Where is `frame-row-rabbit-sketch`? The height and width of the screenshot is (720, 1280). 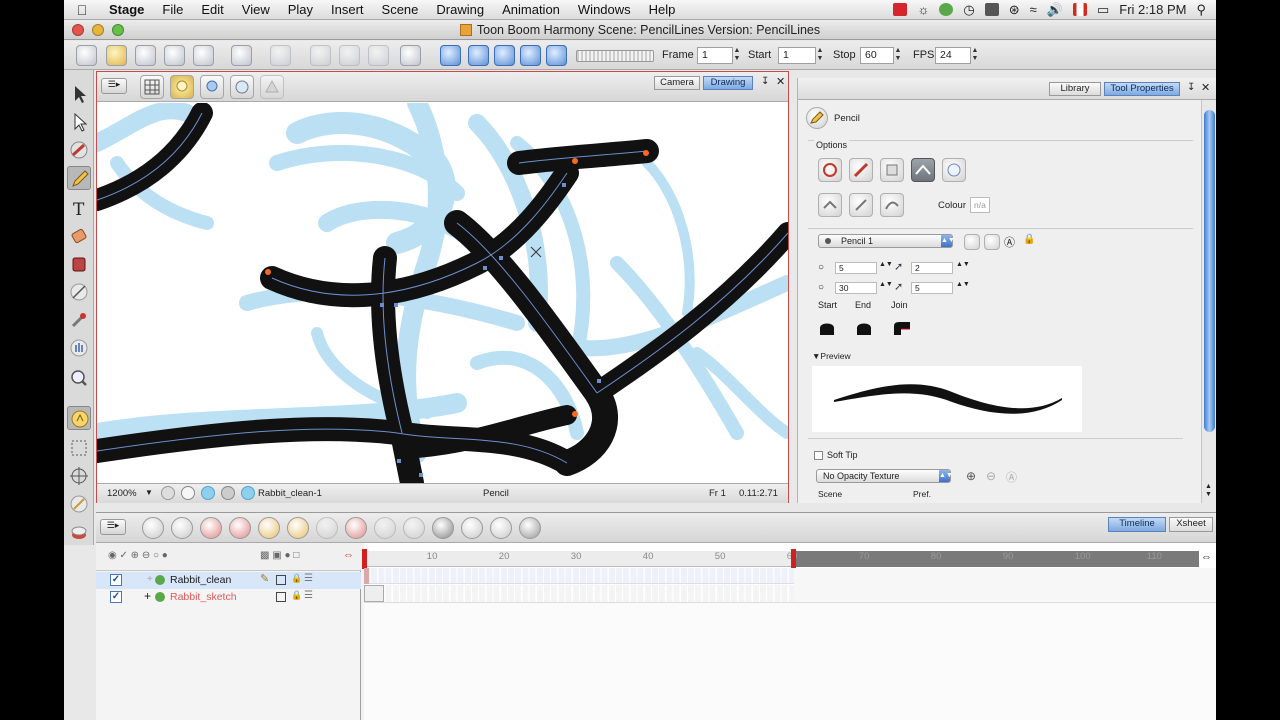
frame-row-rabbit-sketch is located at coordinates (579, 593).